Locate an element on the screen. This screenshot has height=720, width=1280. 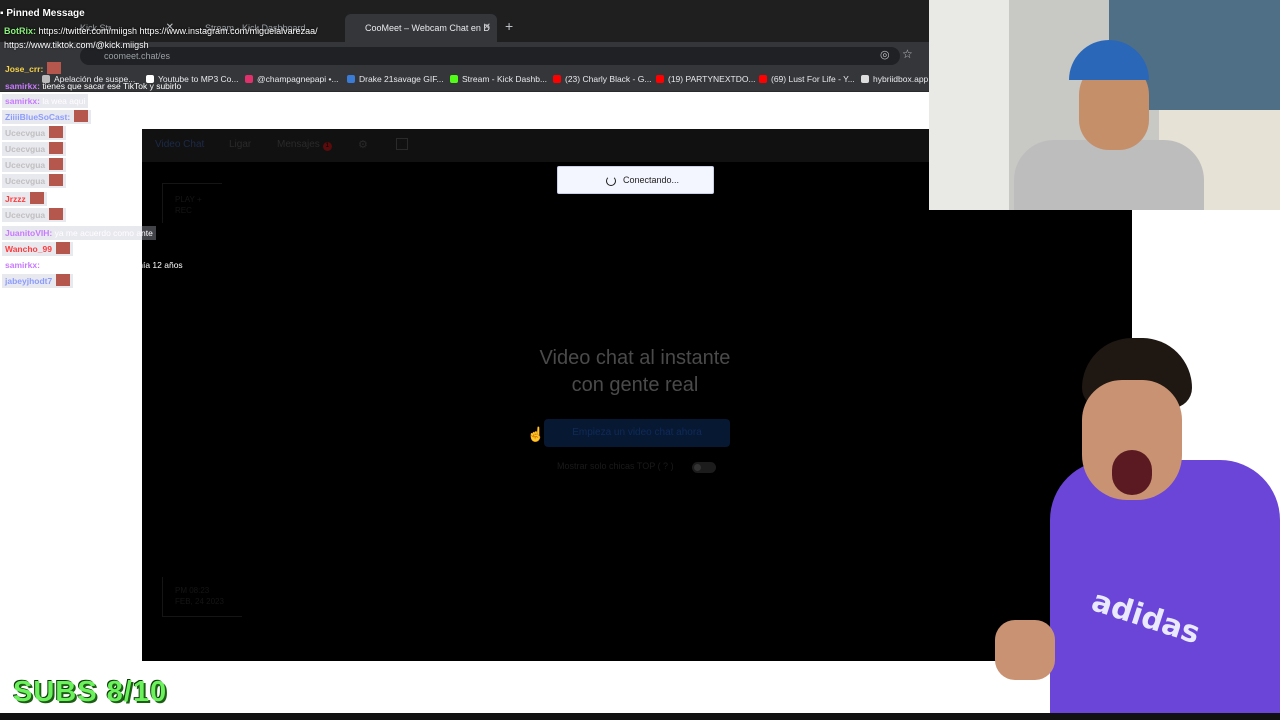
hand-cursor-icon: ☝ is located at coordinates (536, 434).